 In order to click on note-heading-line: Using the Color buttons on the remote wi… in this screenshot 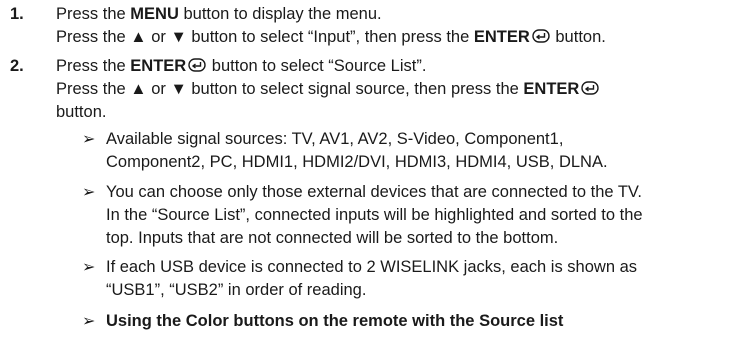, I will do `click(335, 321)`.